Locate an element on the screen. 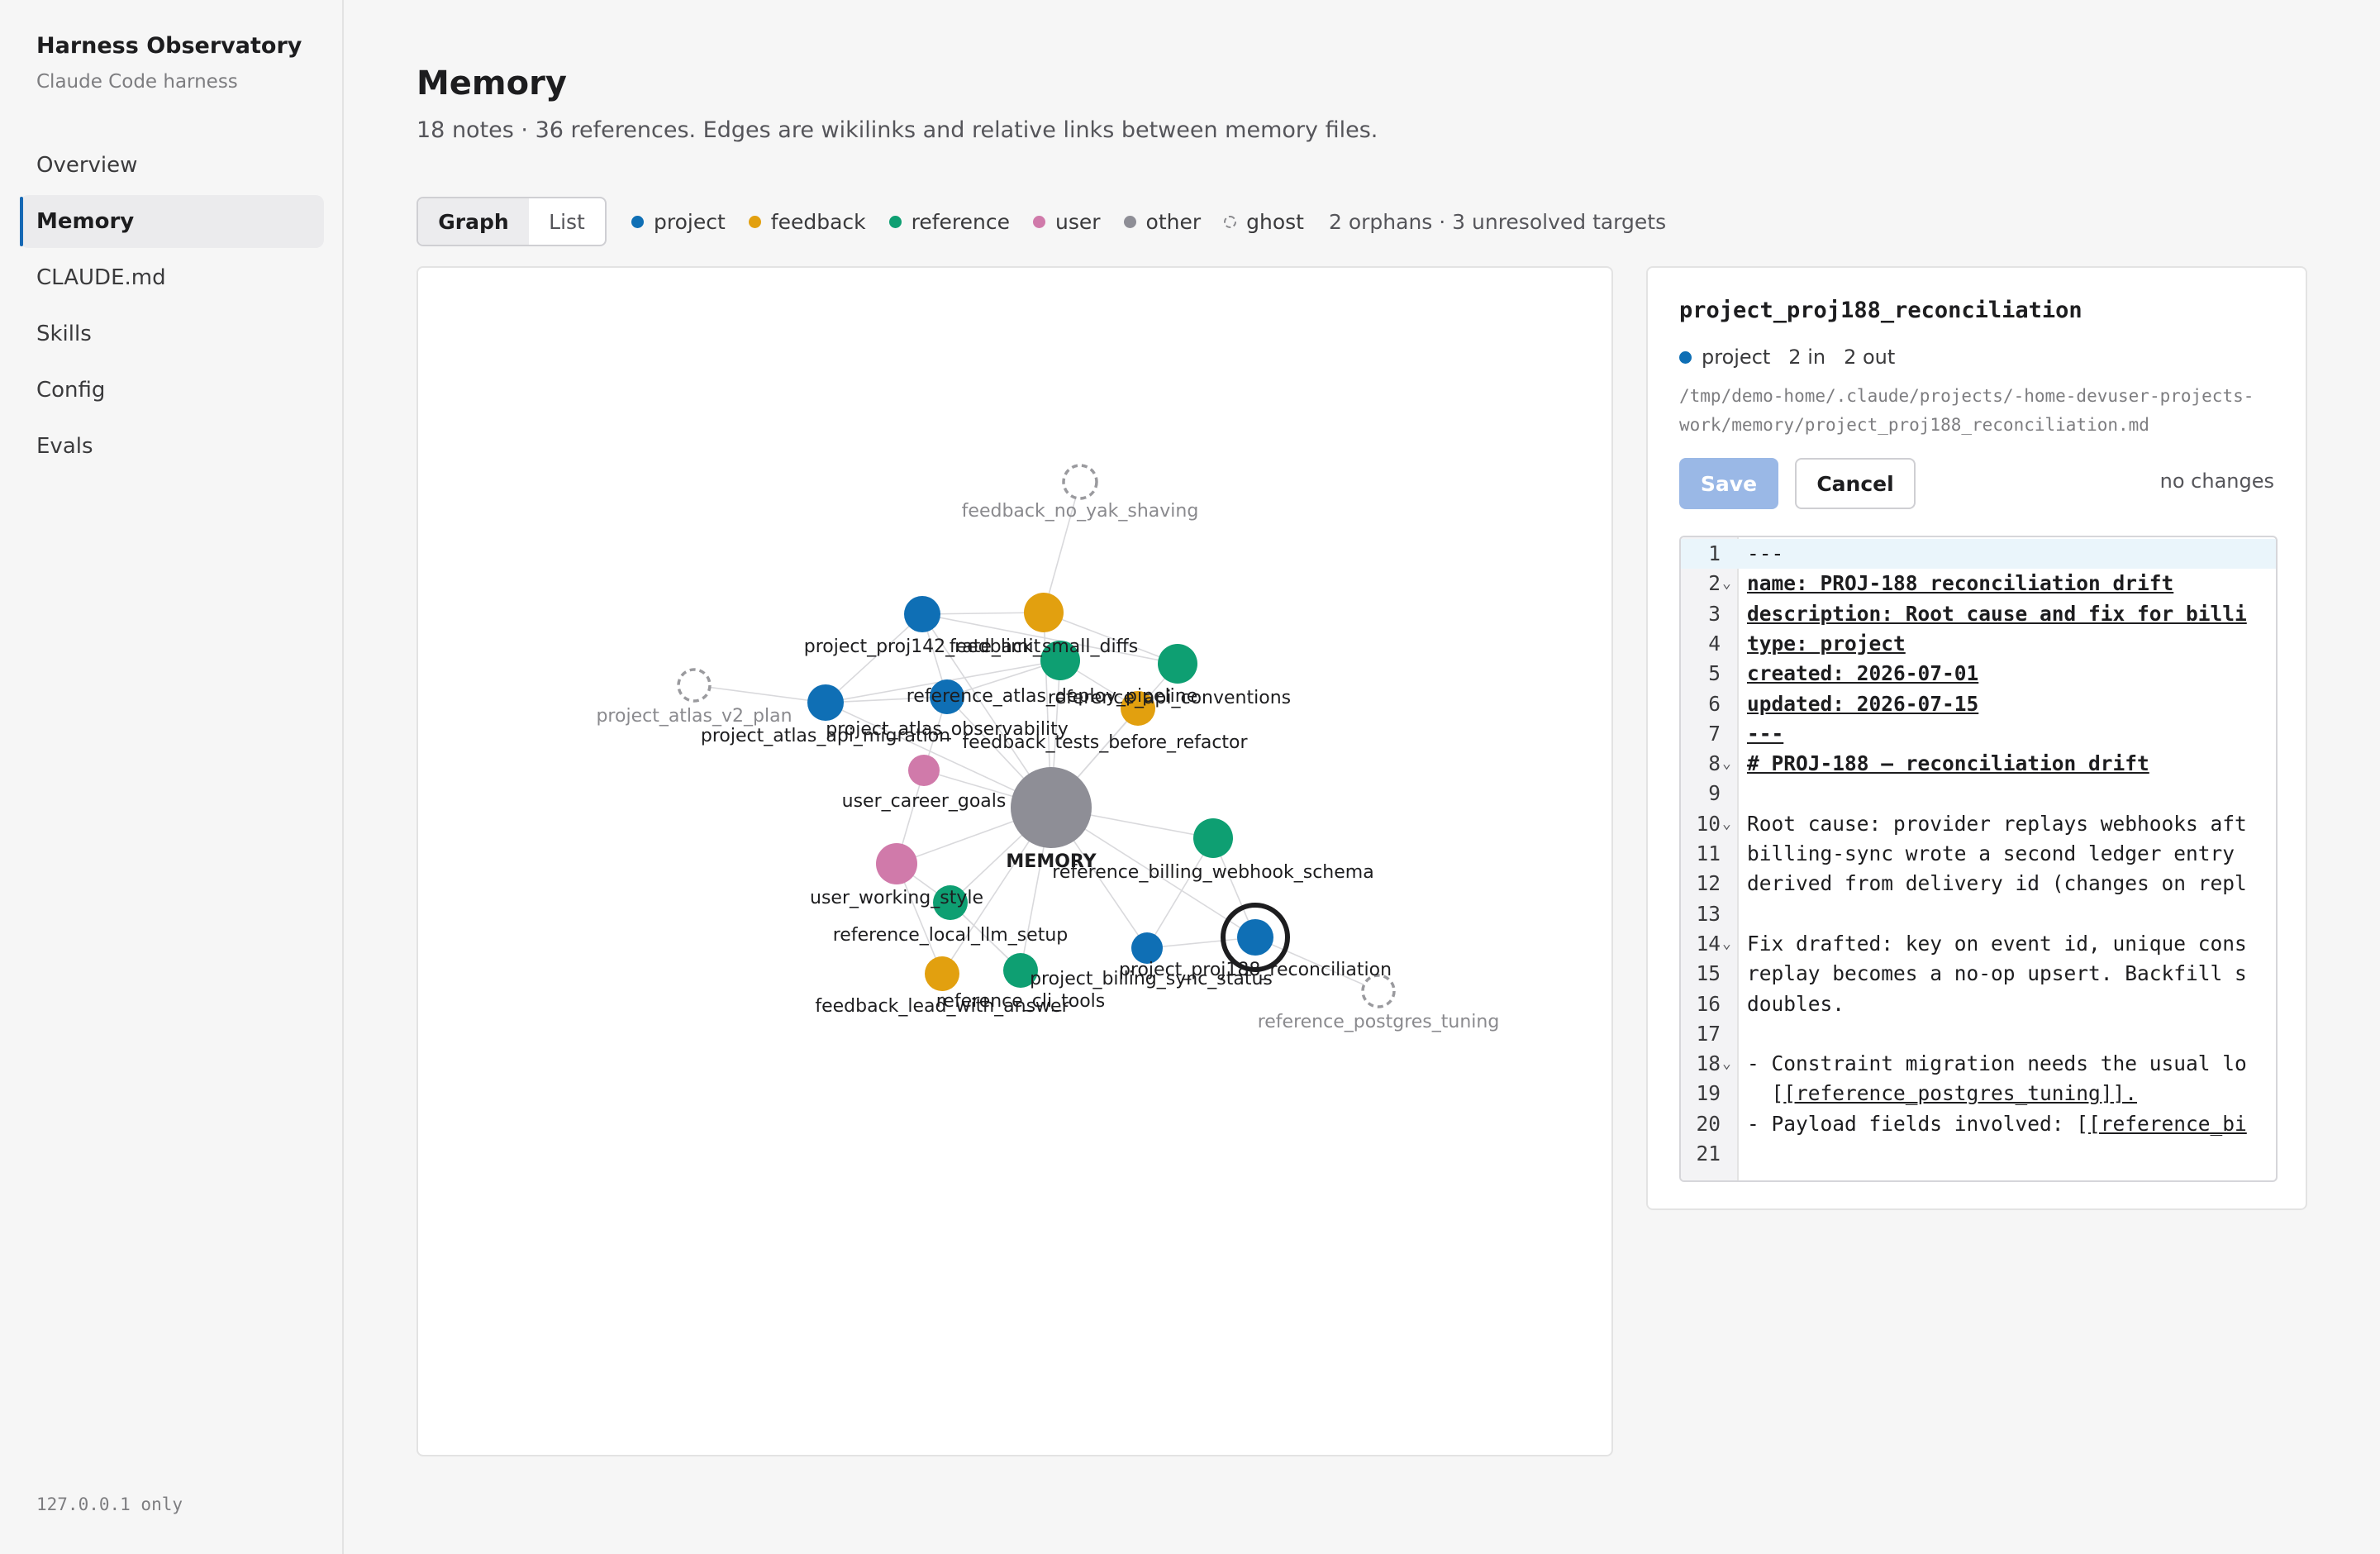 Image resolution: width=2380 pixels, height=1554 pixels. graph-node-project-atlas-v2-plan is located at coordinates (694, 685).